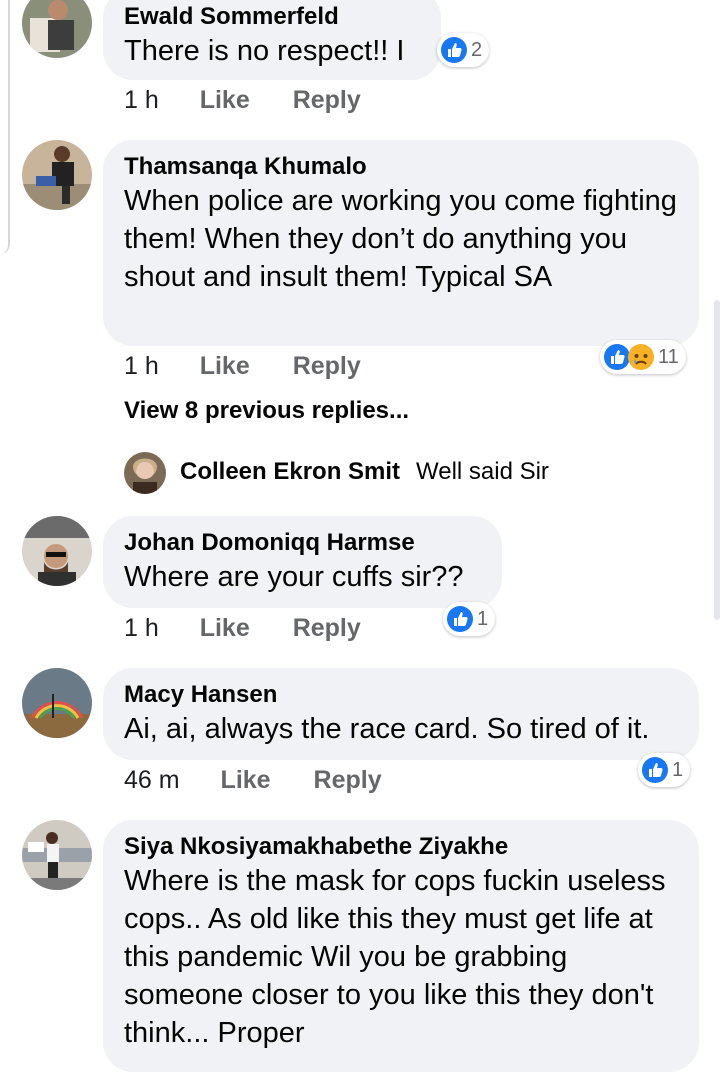 This screenshot has height=1072, width=720. What do you see at coordinates (668, 356) in the screenshot?
I see `reaction-count: 11` at bounding box center [668, 356].